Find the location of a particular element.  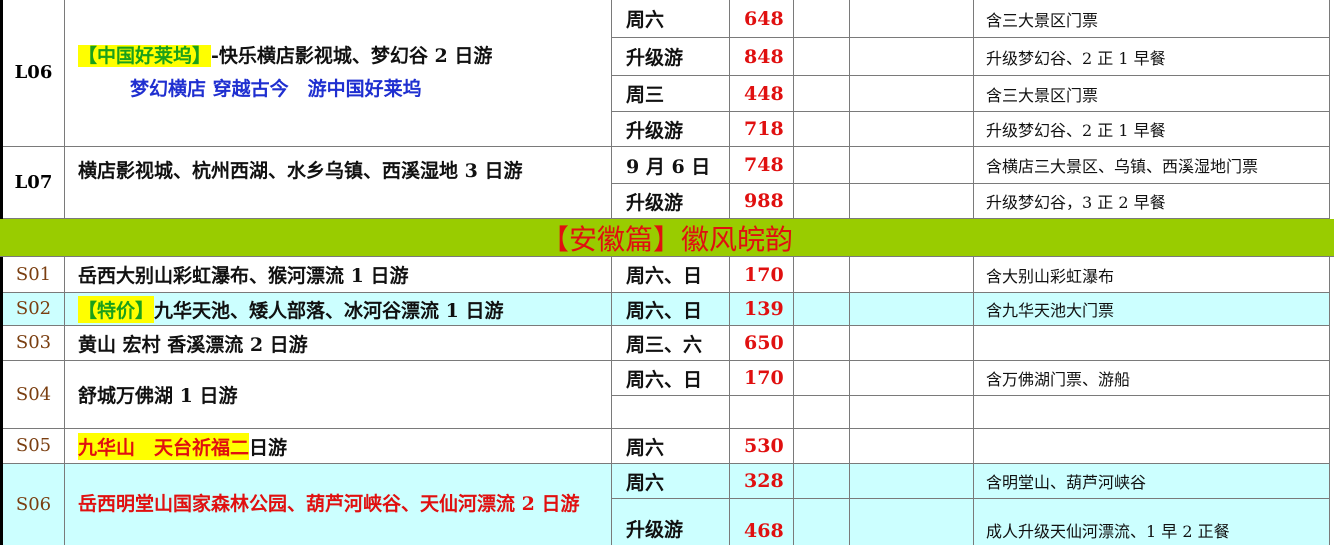

note-cell: 成人升级天仙河漂流、1 早 2 正餐 is located at coordinates (1152, 522).